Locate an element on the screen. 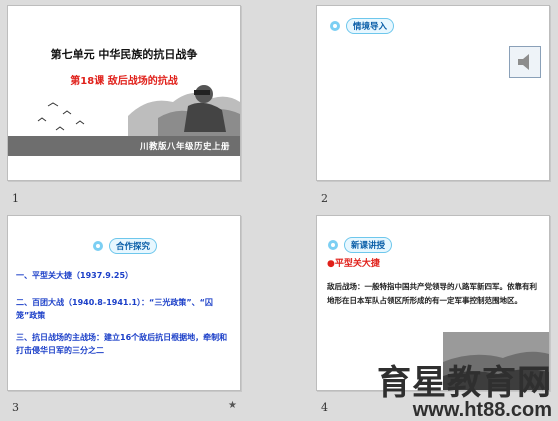 This screenshot has width=558, height=421. watermark-text: 育星教育网 is located at coordinates (464, 383).